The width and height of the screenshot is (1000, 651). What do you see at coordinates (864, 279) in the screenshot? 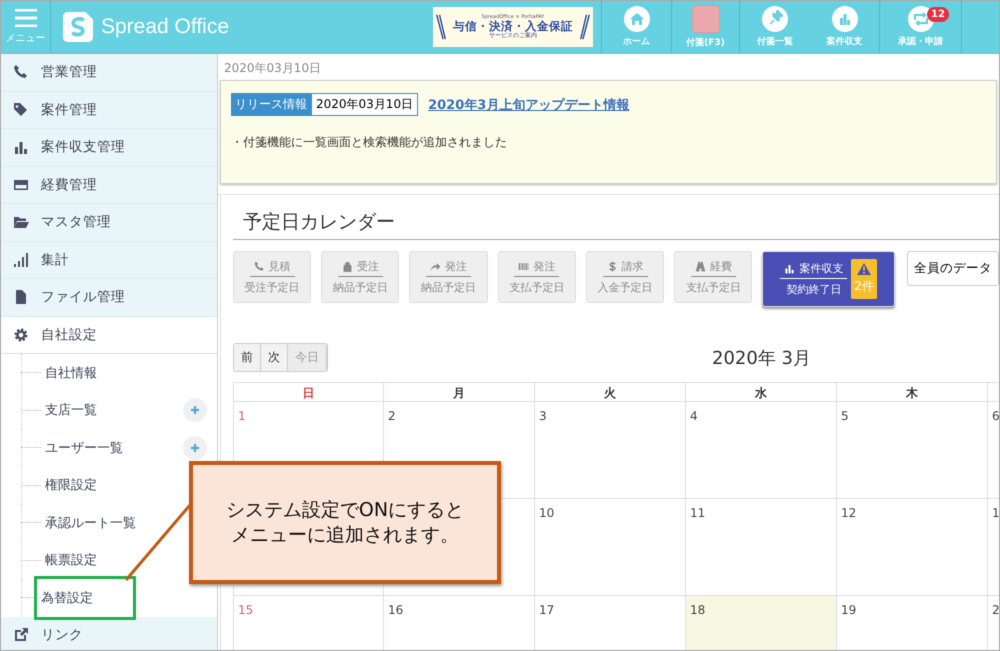
I see `alert-badge: 2件` at bounding box center [864, 279].